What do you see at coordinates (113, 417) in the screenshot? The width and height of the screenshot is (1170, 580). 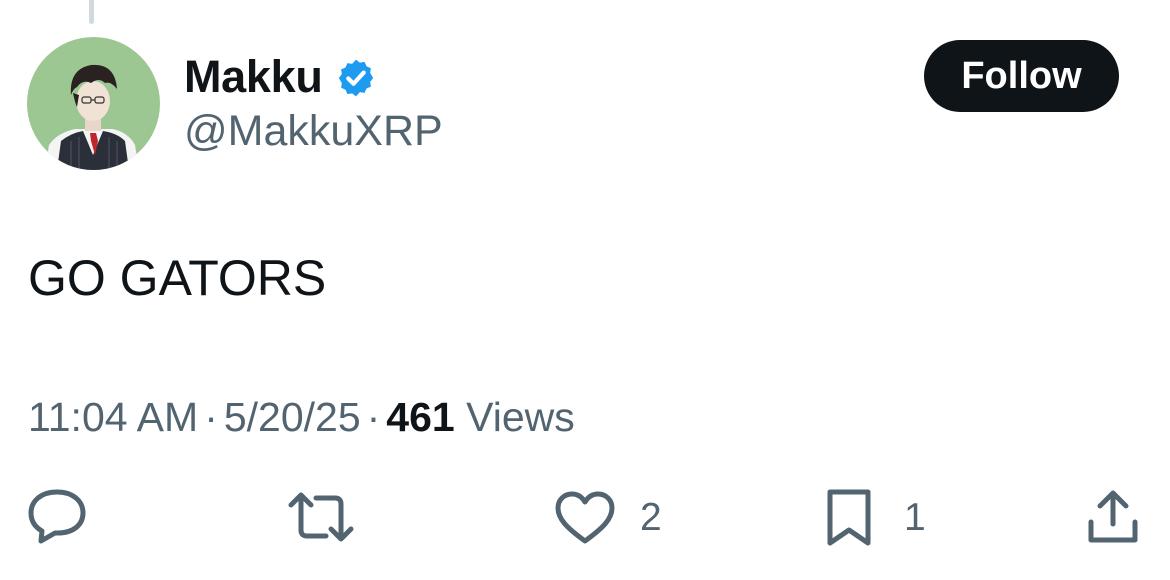 I see `tweet-time: 11:04 AM` at bounding box center [113, 417].